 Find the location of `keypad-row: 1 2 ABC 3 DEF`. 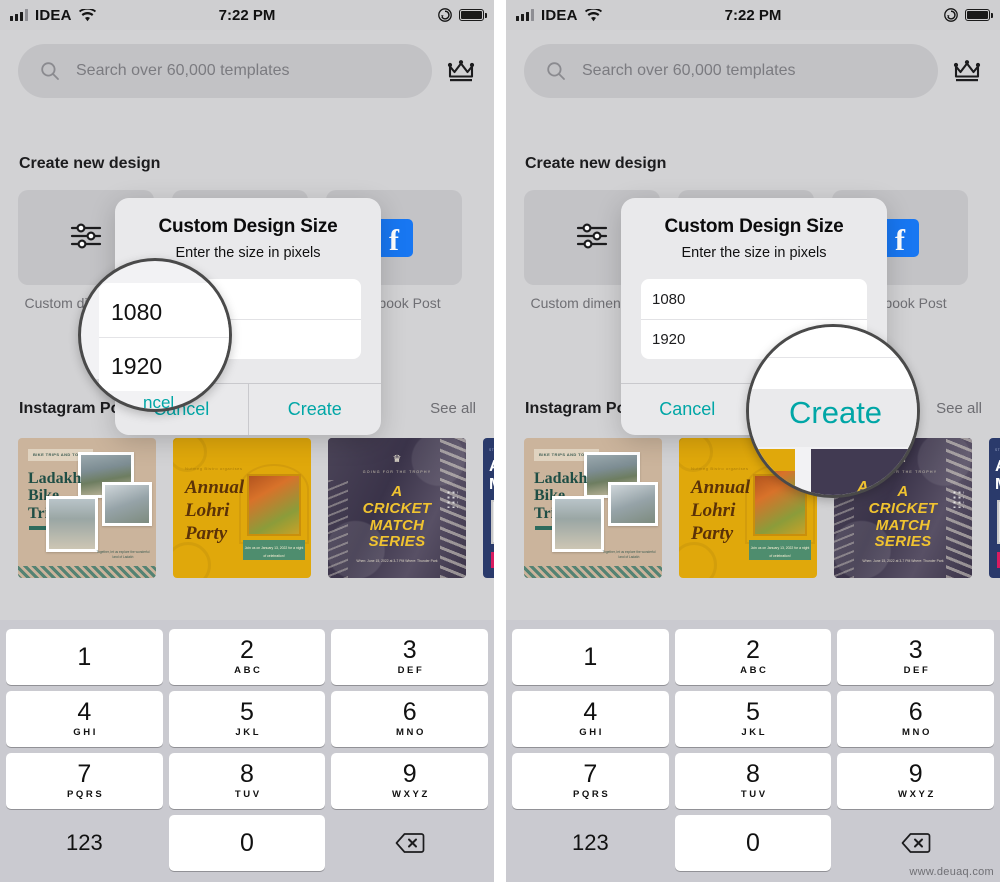

keypad-row: 1 2 ABC 3 DEF is located at coordinates (753, 657).